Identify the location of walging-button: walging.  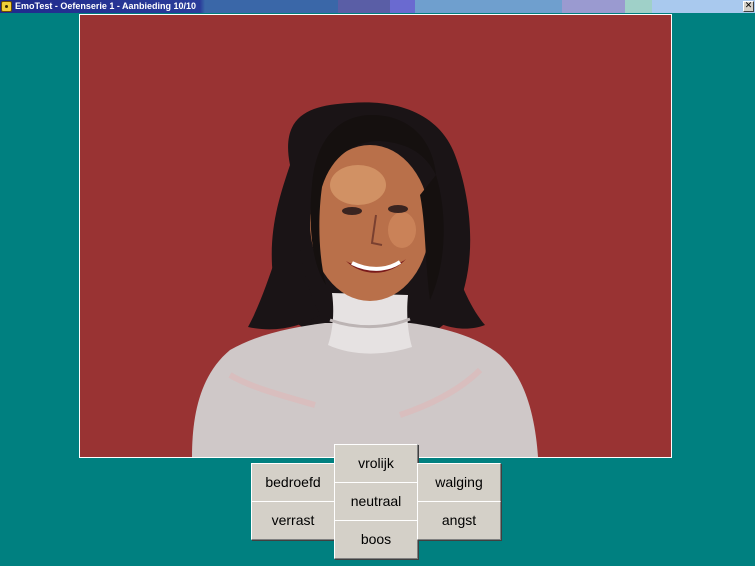
(459, 482).